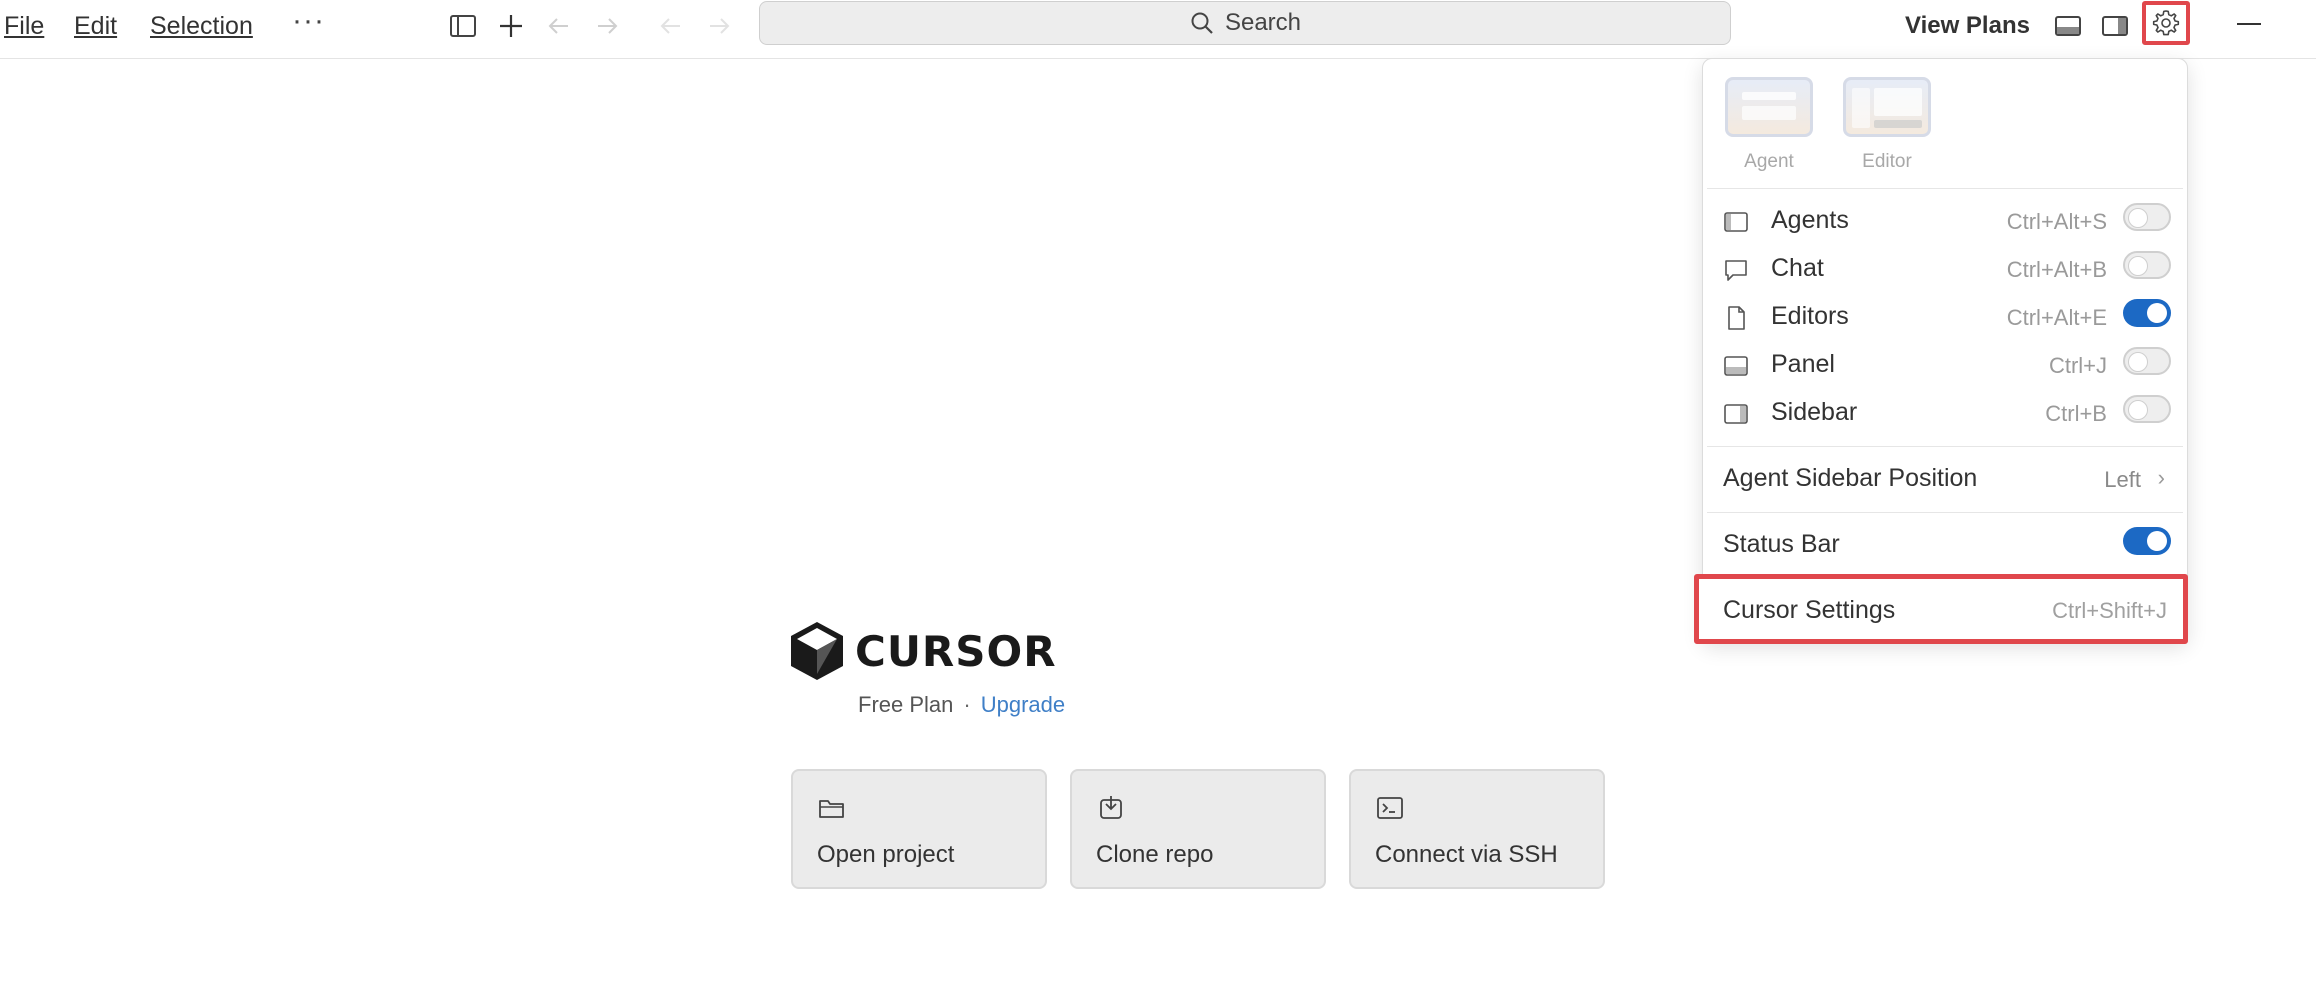 This screenshot has width=2316, height=1006. Describe the element at coordinates (1155, 854) in the screenshot. I see `clone-repo-label: Clone repo` at that location.